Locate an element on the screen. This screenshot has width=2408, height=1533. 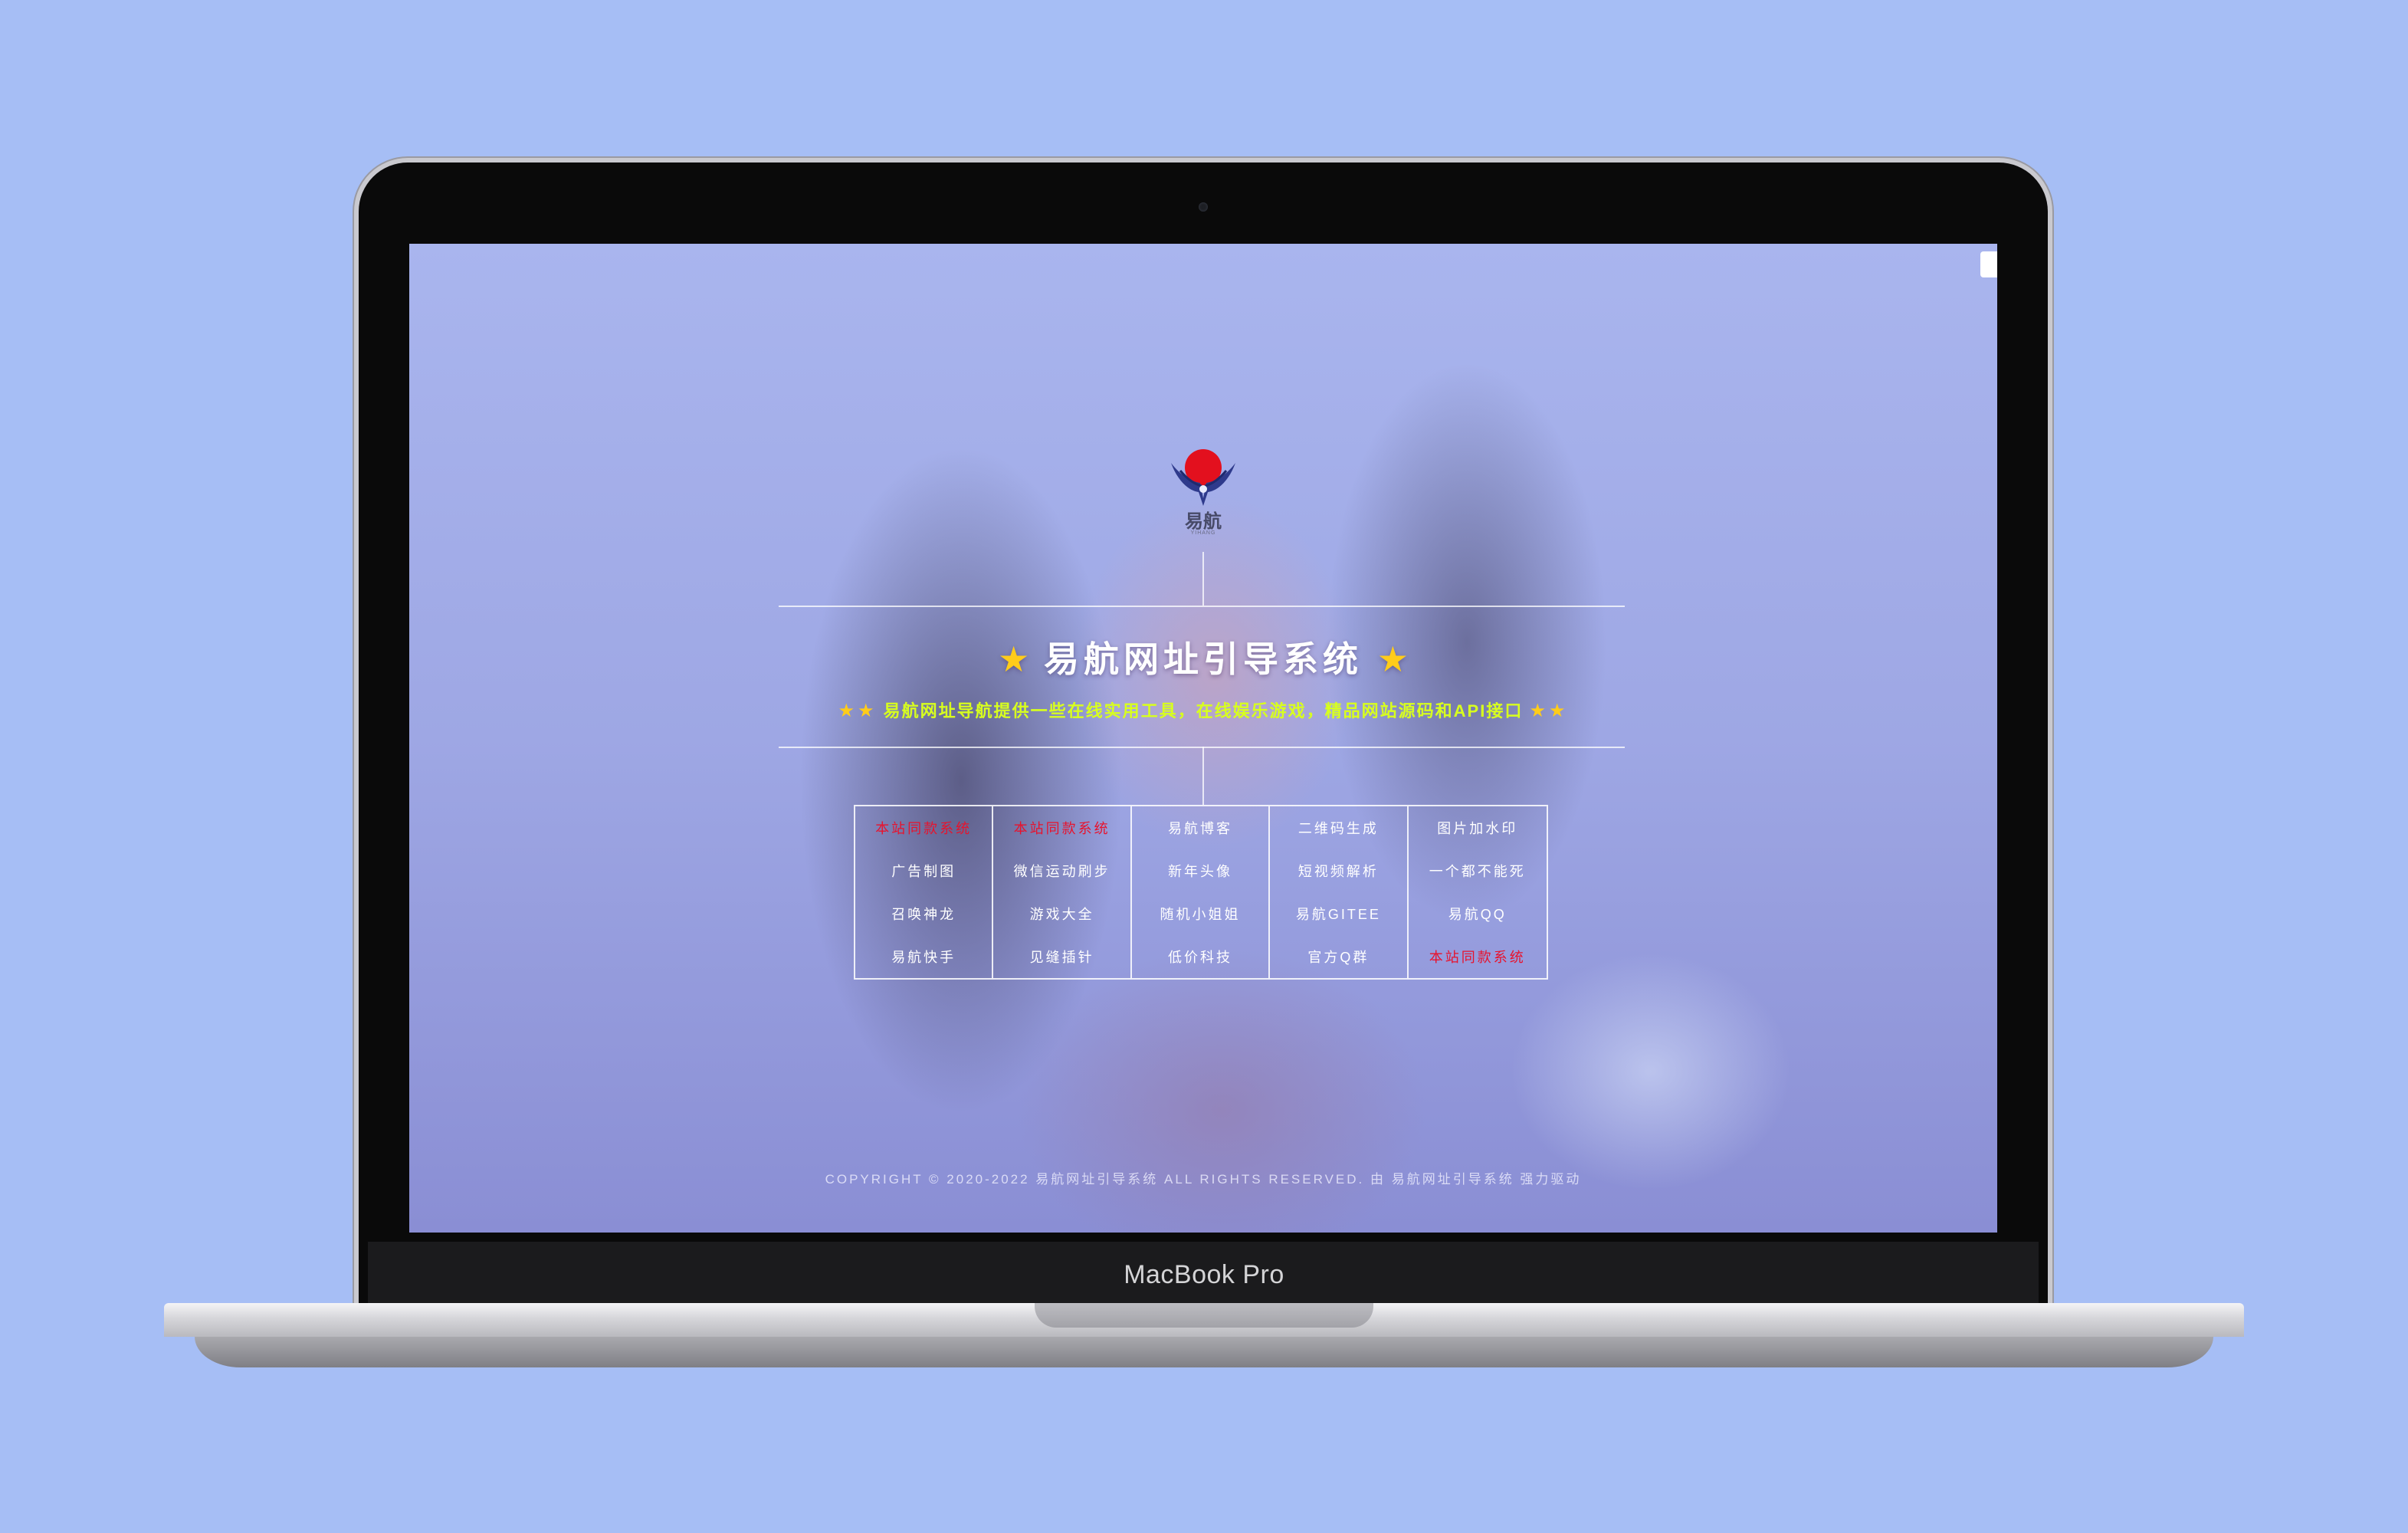
link-blog: 易航博客 is located at coordinates (1201, 827).